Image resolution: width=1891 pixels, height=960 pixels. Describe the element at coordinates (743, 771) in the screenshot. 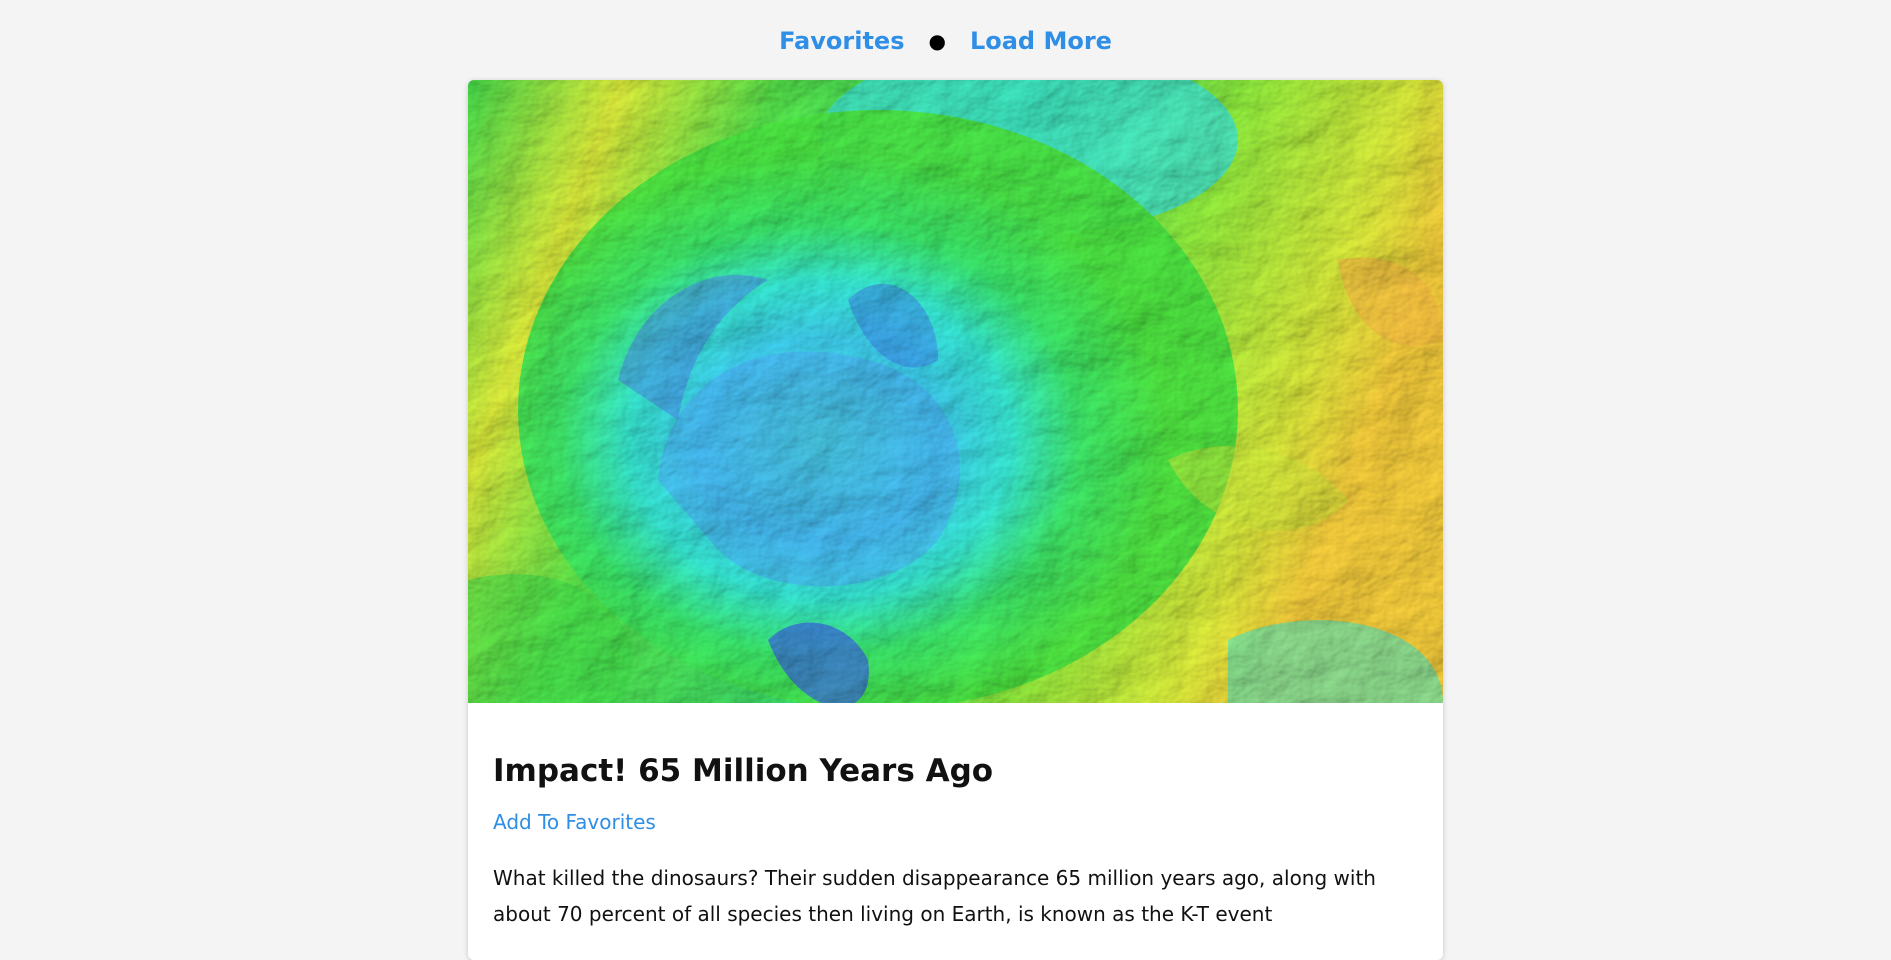

I see `article-title: Impact! 65 Million Years Ago` at that location.